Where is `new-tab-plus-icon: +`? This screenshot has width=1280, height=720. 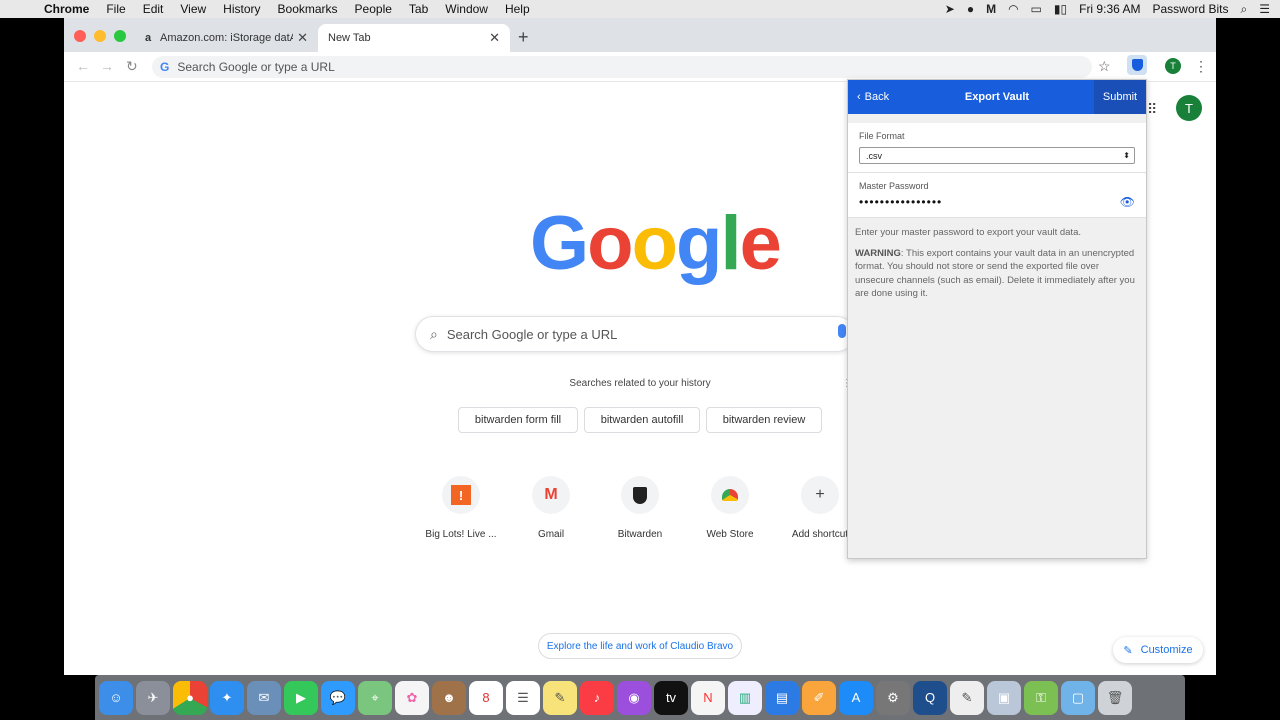
new-tab-plus-icon: + is located at coordinates (523, 37).